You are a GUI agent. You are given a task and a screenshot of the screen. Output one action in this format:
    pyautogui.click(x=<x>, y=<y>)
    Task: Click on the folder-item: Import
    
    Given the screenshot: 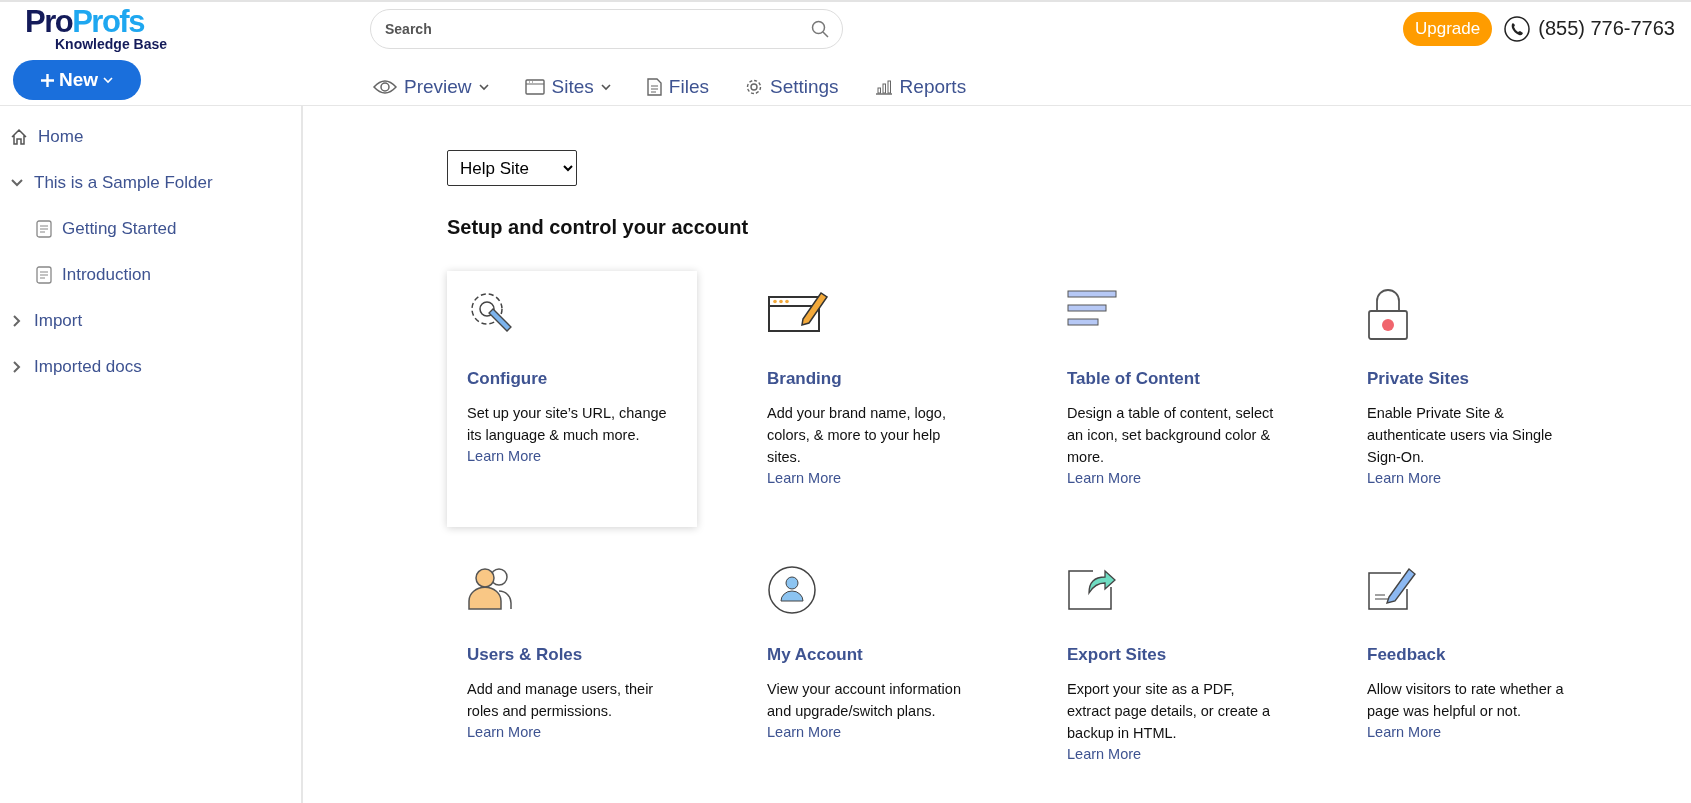 What is the action you would take?
    pyautogui.click(x=150, y=321)
    